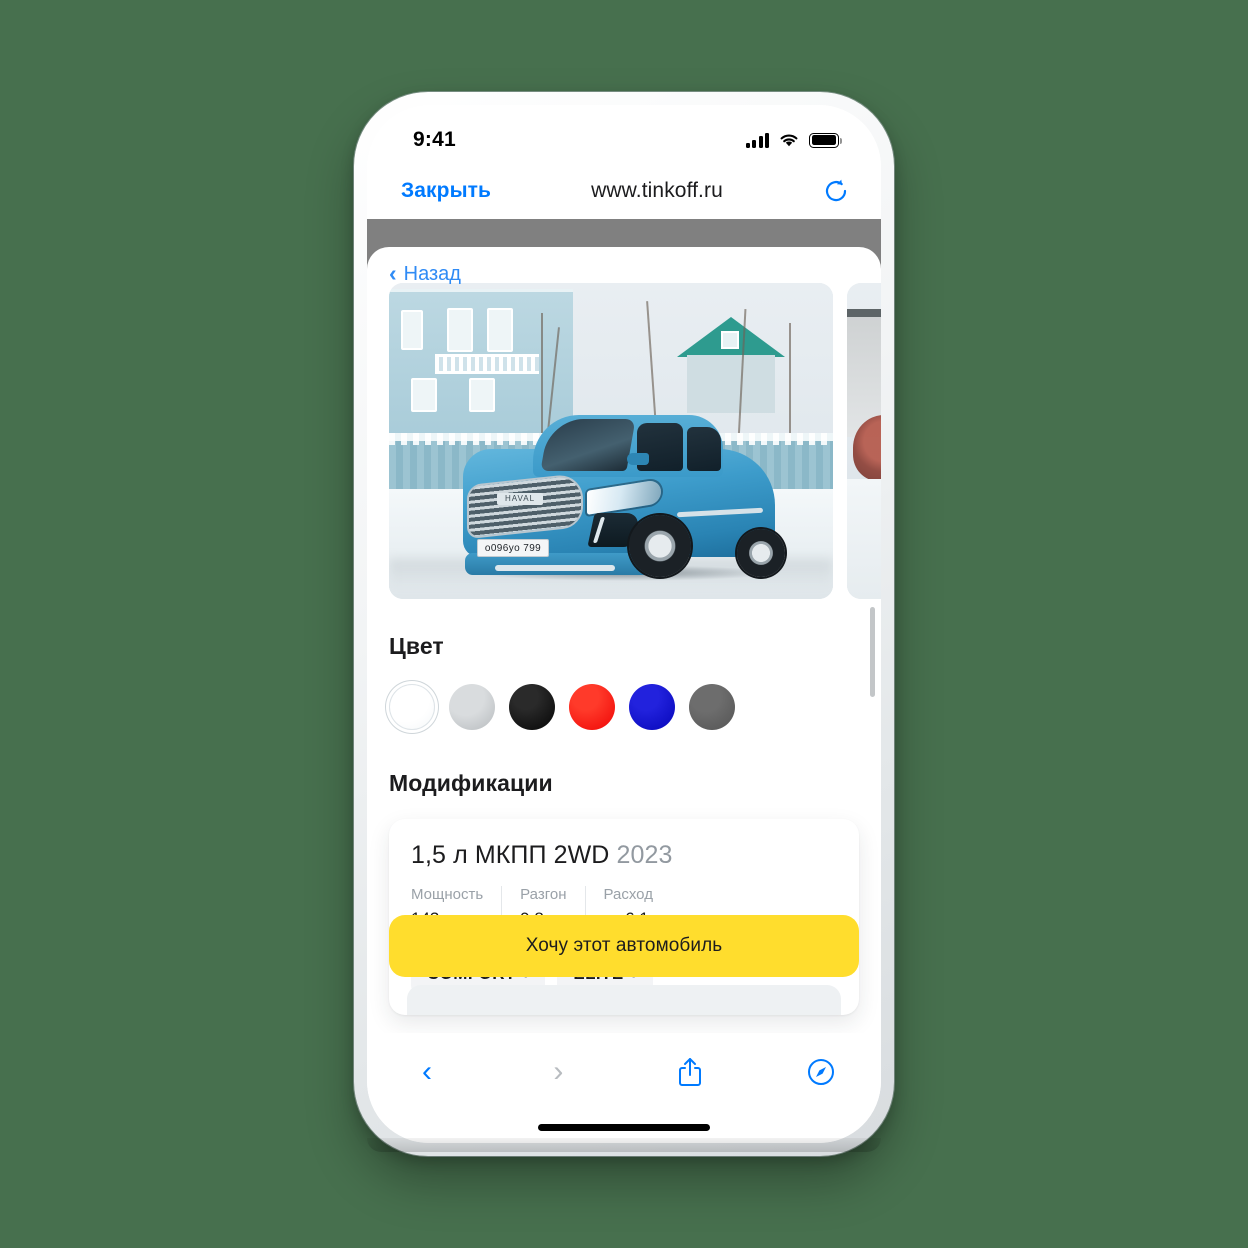 Image resolution: width=1248 pixels, height=1248 pixels. I want to click on license-plate: o096yo 799, so click(513, 548).